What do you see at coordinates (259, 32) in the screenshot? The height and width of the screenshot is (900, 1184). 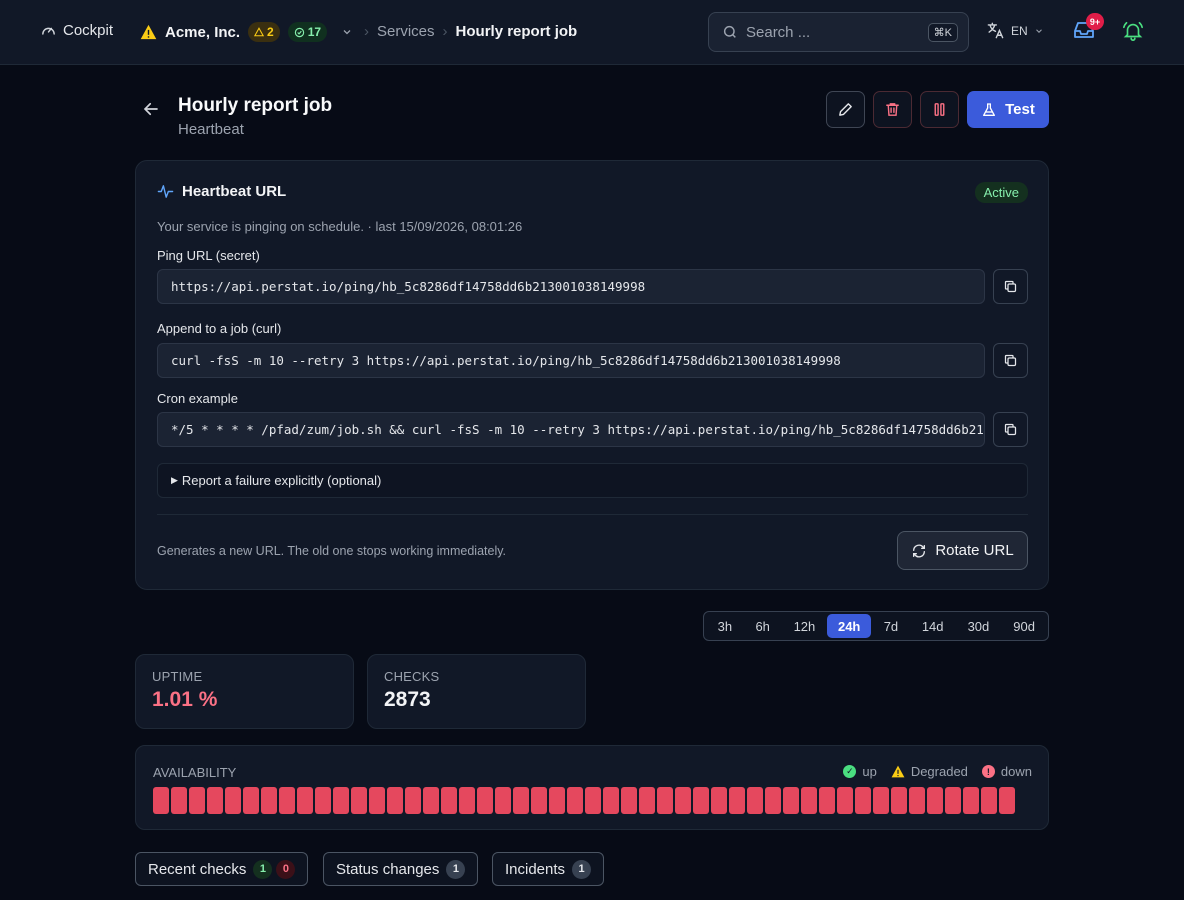 I see `warning-small-icon` at bounding box center [259, 32].